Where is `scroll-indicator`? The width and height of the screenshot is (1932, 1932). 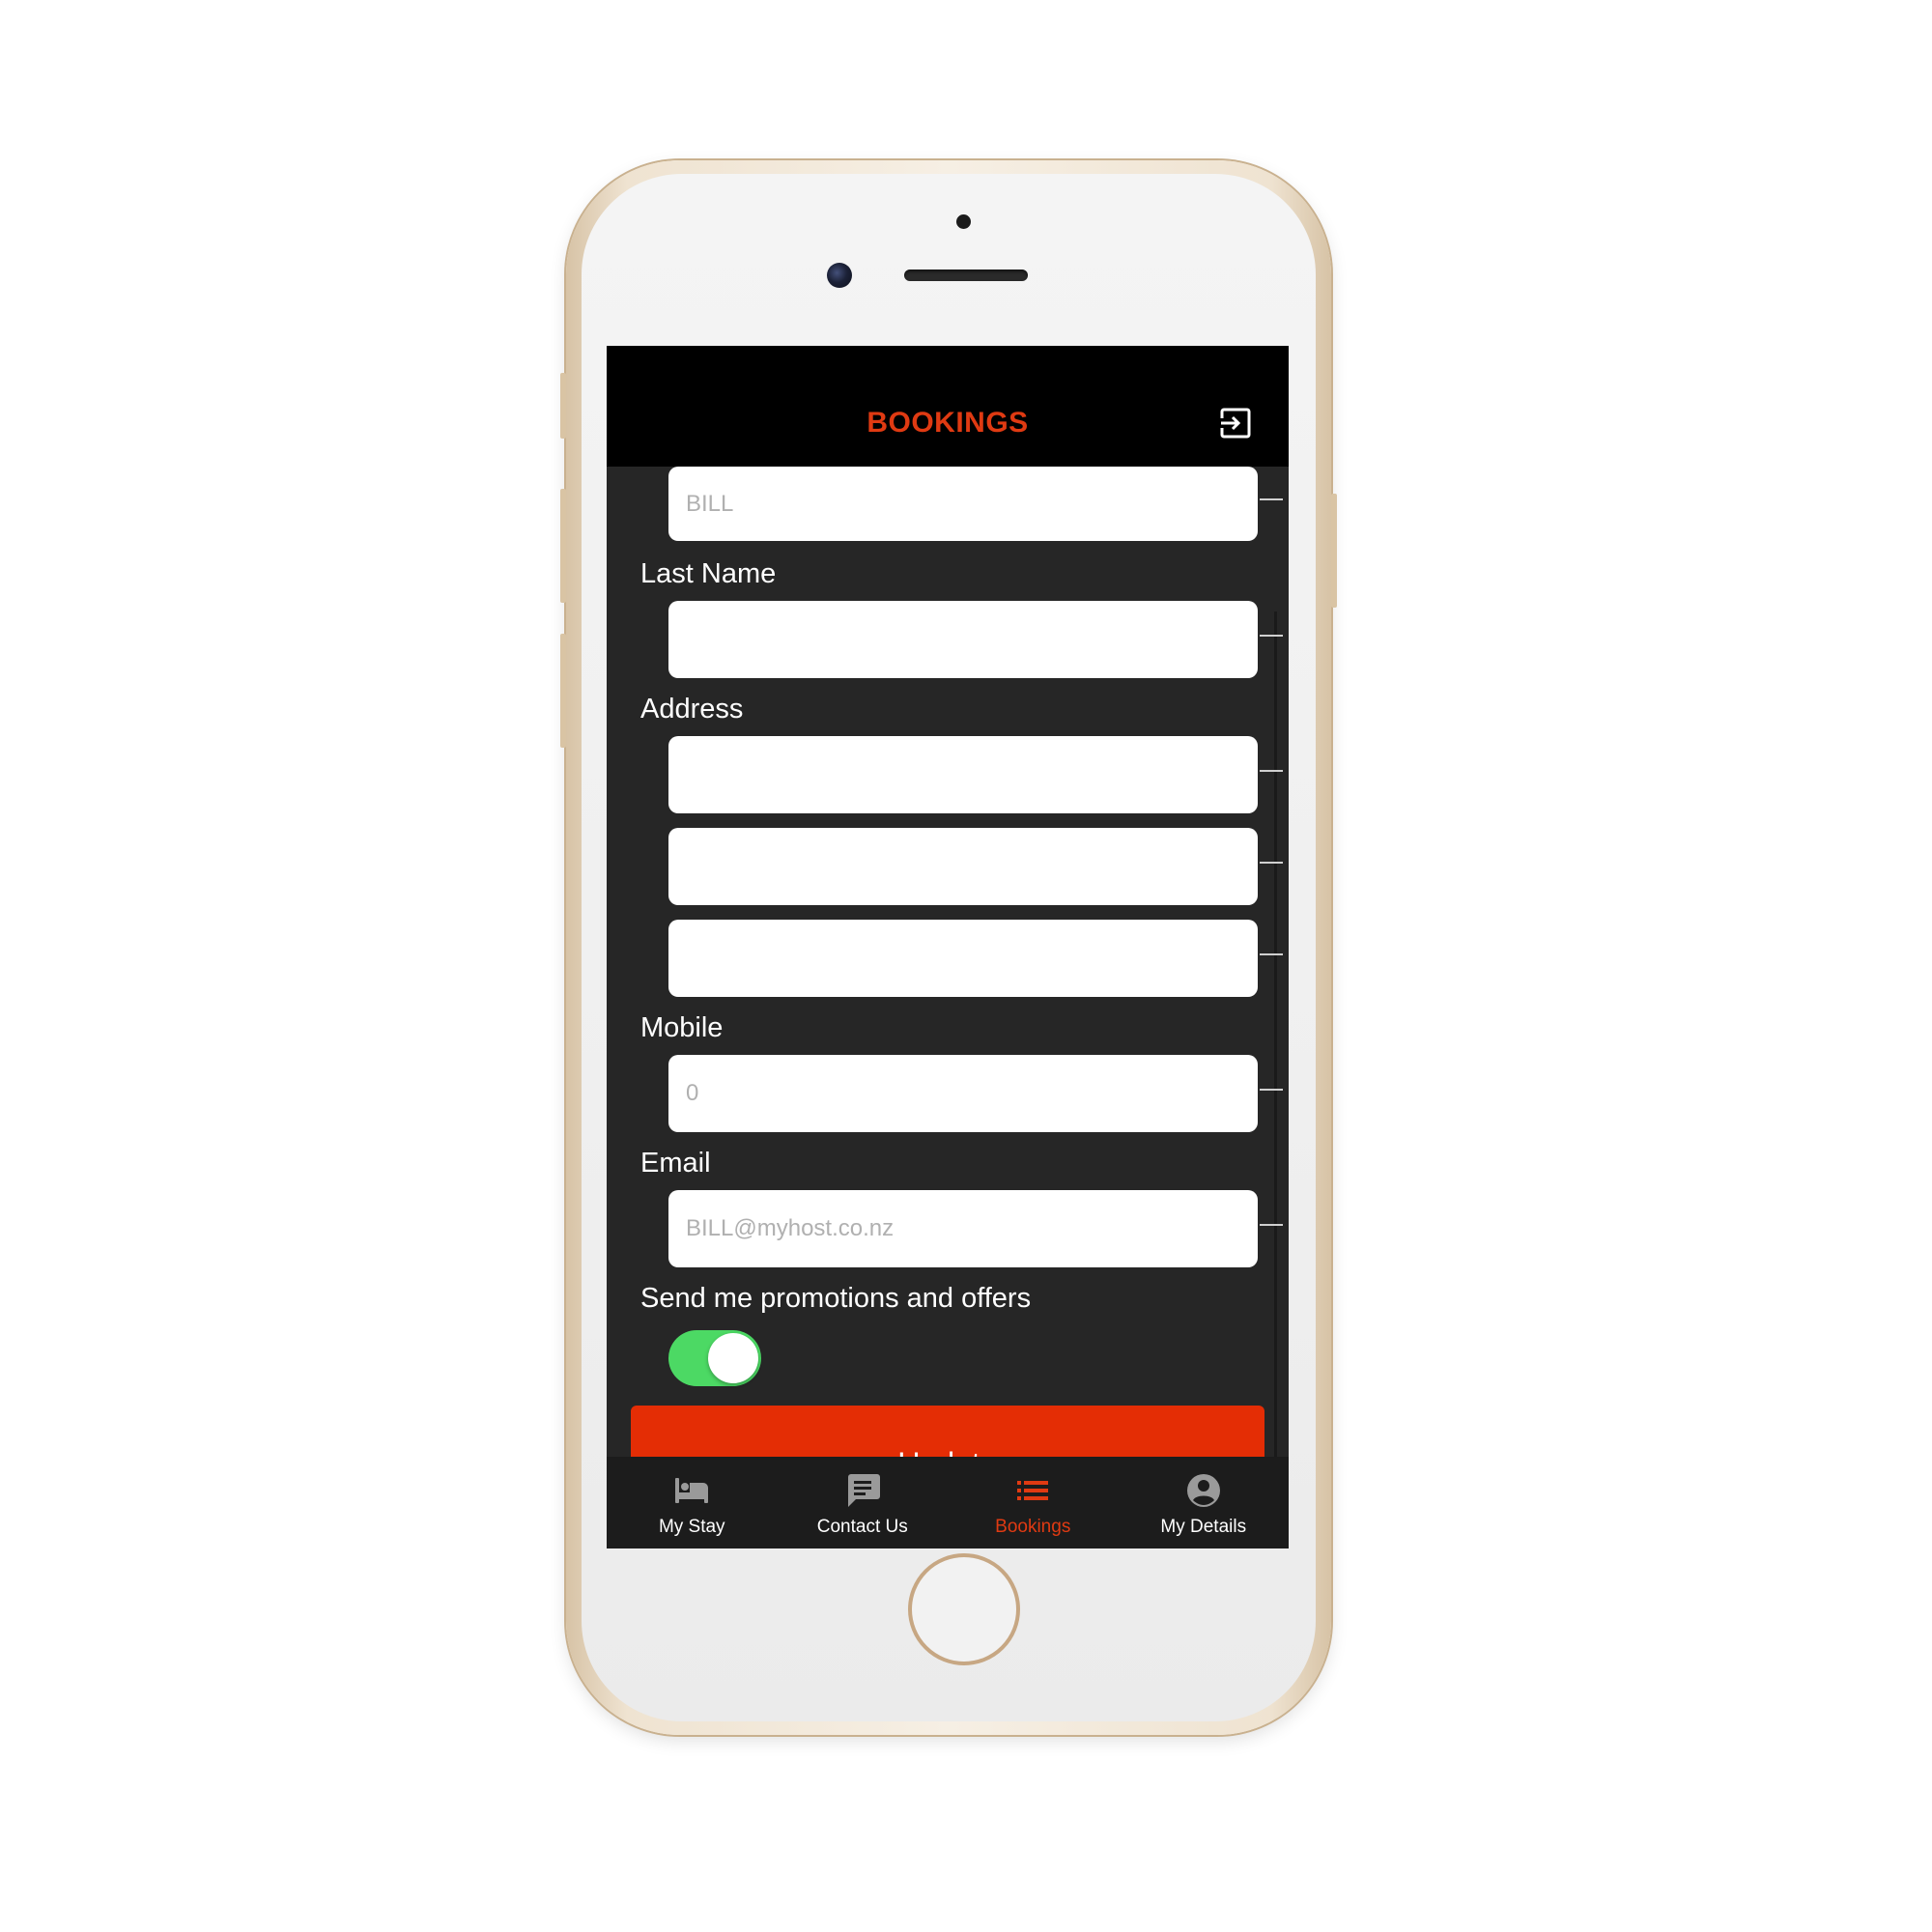
scroll-indicator is located at coordinates (1275, 1051).